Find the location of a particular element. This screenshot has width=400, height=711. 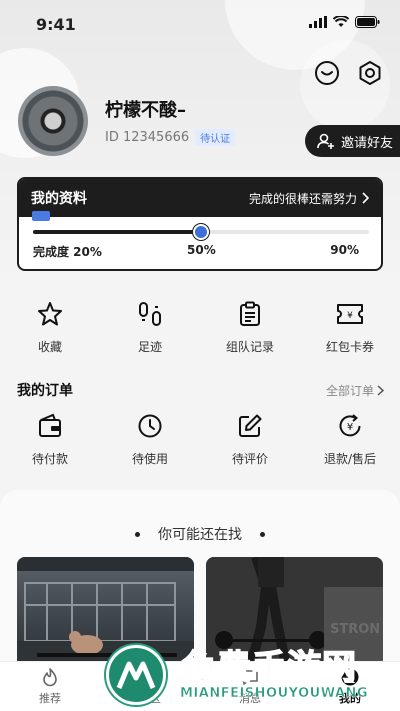

quick-action-favorites: 收藏 is located at coordinates (50, 327).